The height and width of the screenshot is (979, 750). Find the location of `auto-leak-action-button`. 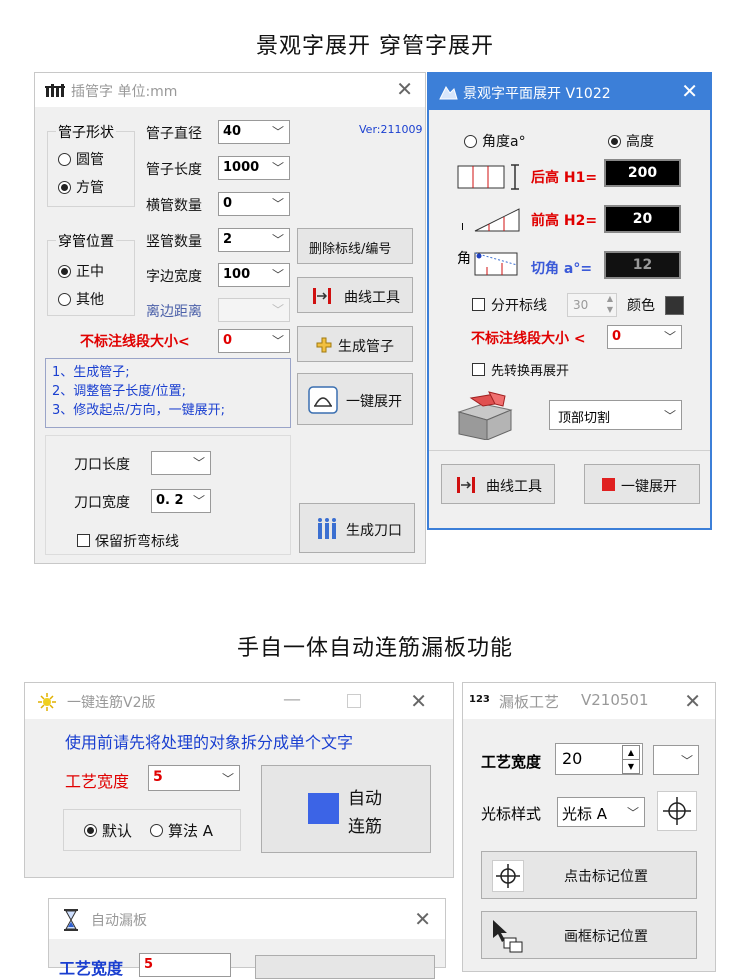

auto-leak-action-button is located at coordinates (345, 967).